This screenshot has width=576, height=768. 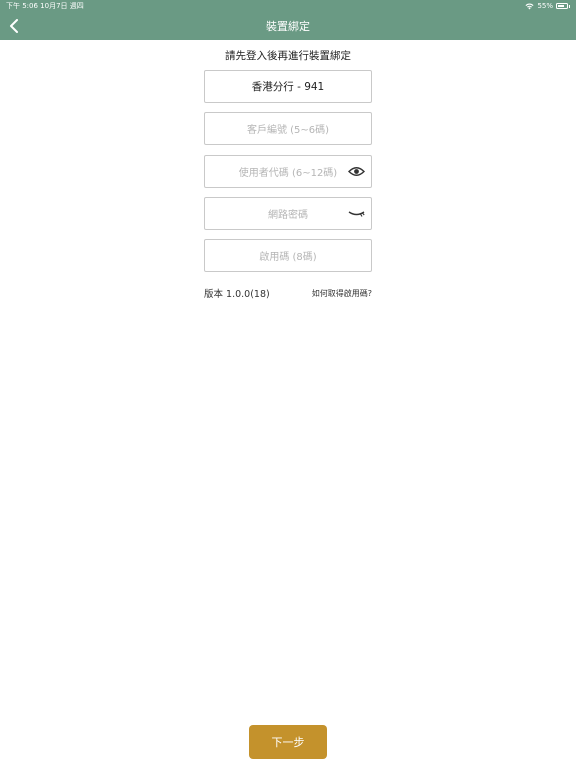 I want to click on chevron-left-icon, so click(x=14, y=26).